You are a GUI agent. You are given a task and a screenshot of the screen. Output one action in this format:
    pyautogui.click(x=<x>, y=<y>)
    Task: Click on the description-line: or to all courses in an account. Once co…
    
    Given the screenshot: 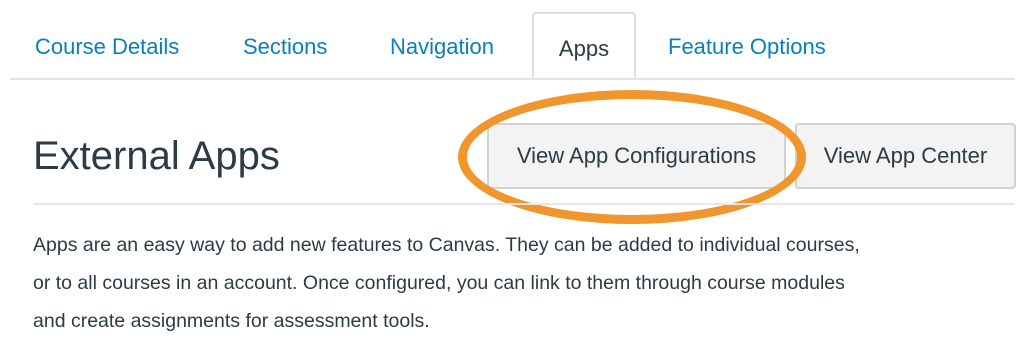 What is the action you would take?
    pyautogui.click(x=439, y=283)
    